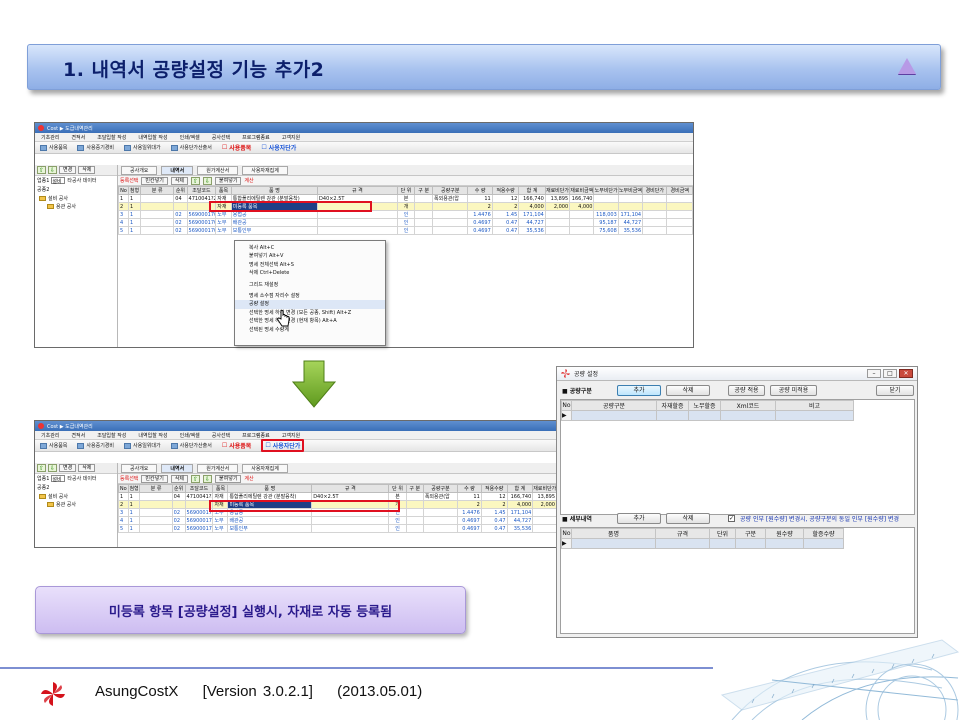  What do you see at coordinates (655, 190) in the screenshot?
I see `column-header: 경비단가` at bounding box center [655, 190].